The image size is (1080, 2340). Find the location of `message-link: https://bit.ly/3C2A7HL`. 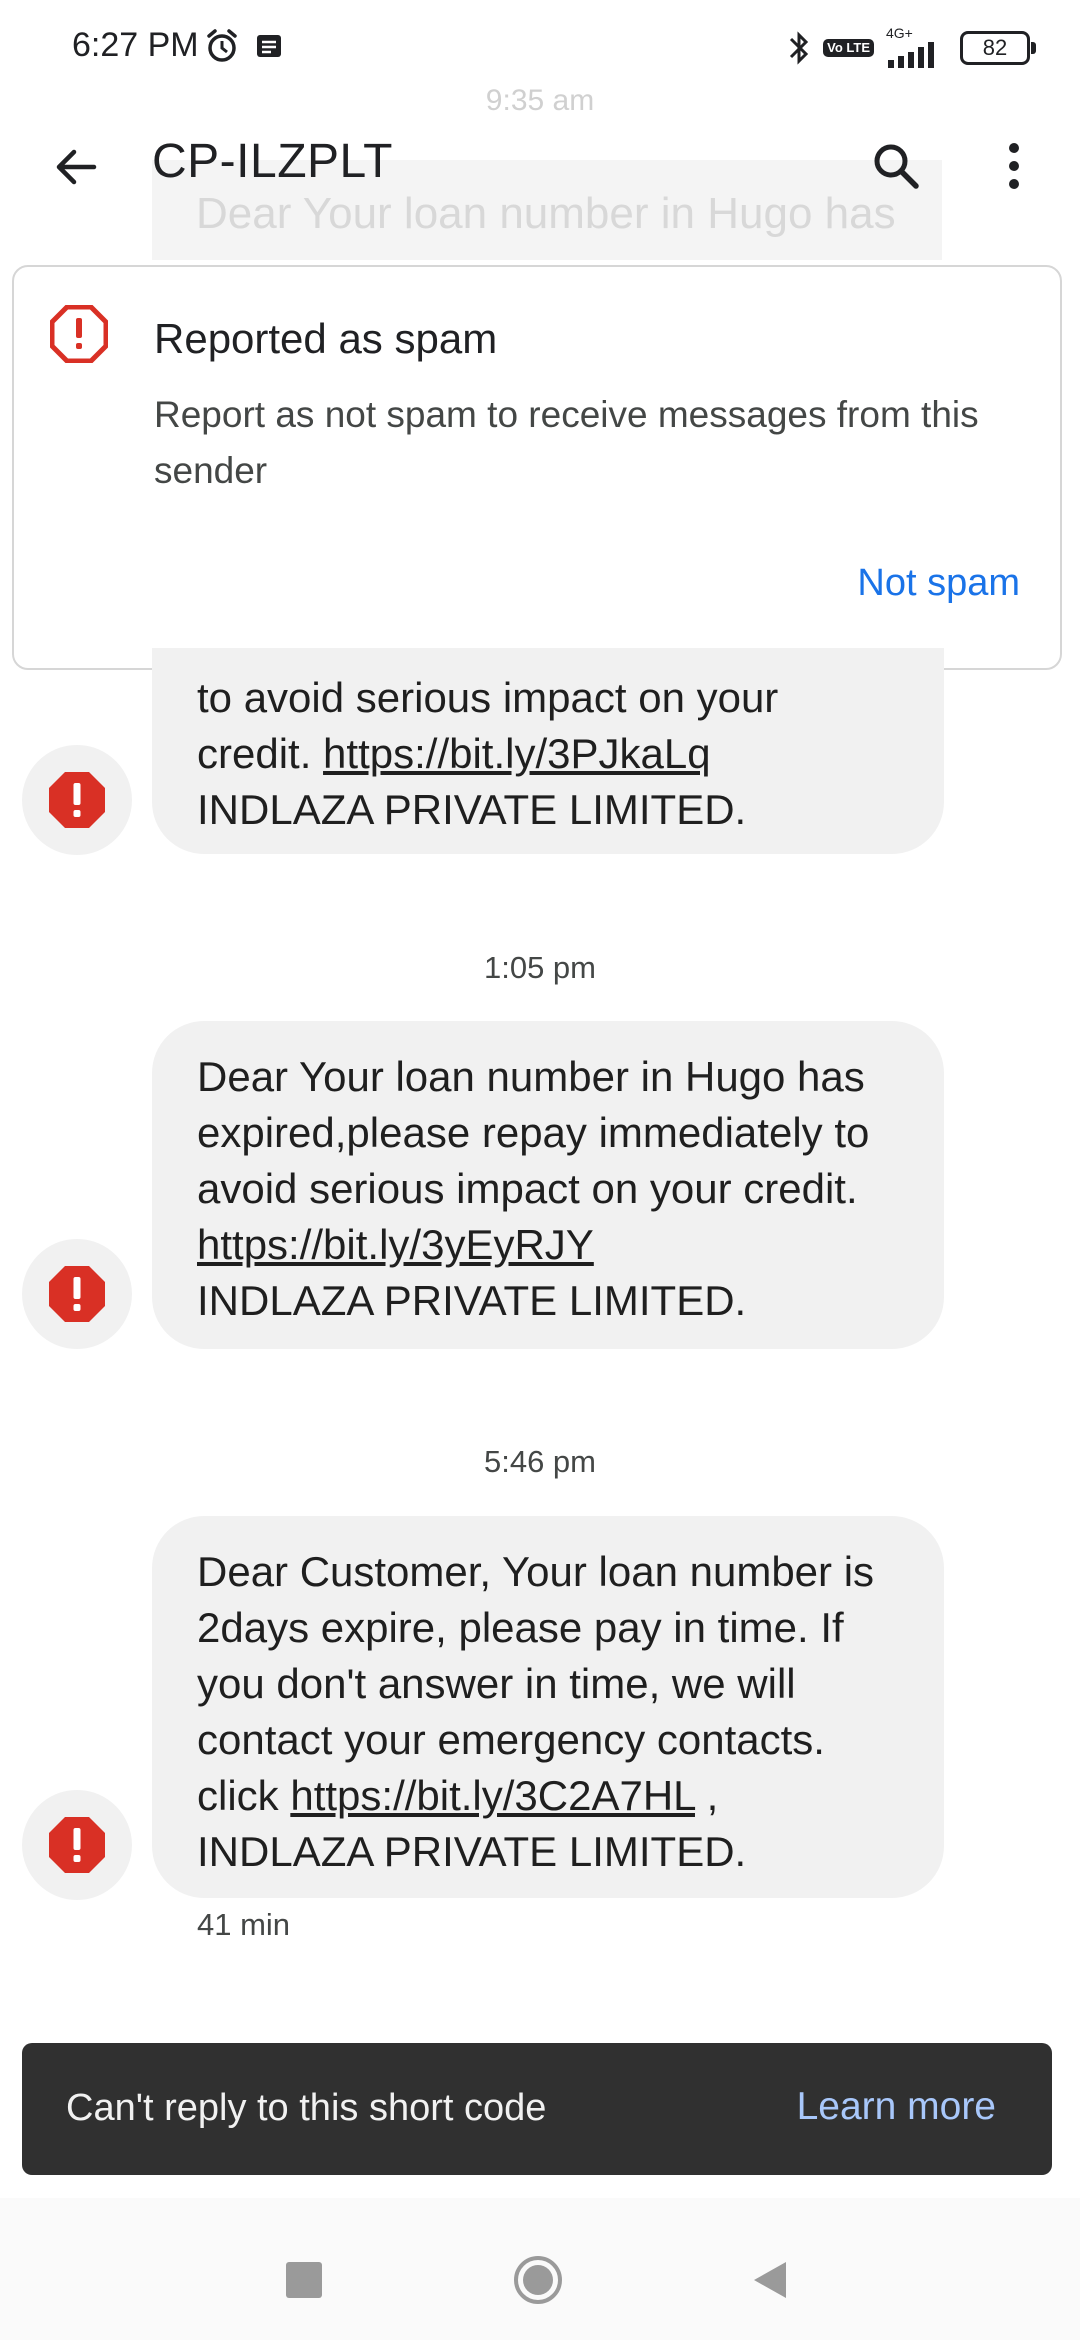

message-link: https://bit.ly/3C2A7HL is located at coordinates (492, 1795).